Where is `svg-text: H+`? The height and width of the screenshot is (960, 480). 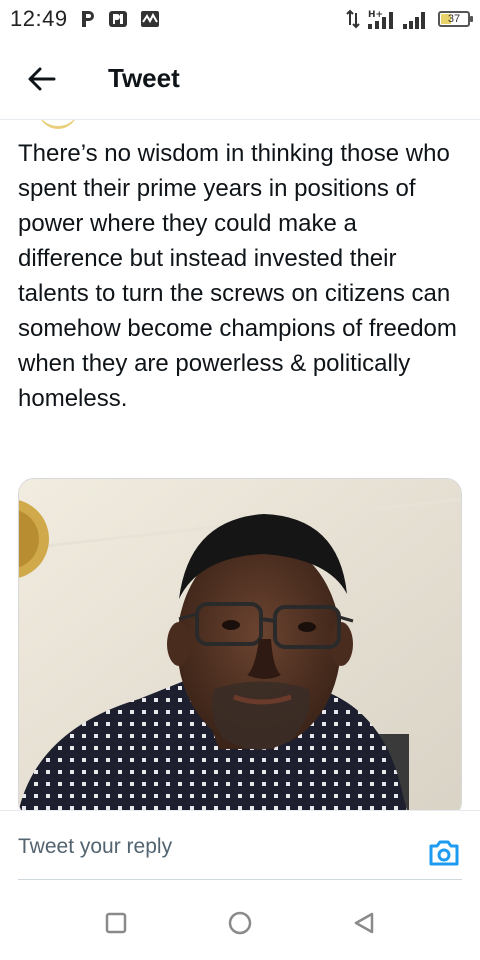 svg-text: H+ is located at coordinates (375, 15).